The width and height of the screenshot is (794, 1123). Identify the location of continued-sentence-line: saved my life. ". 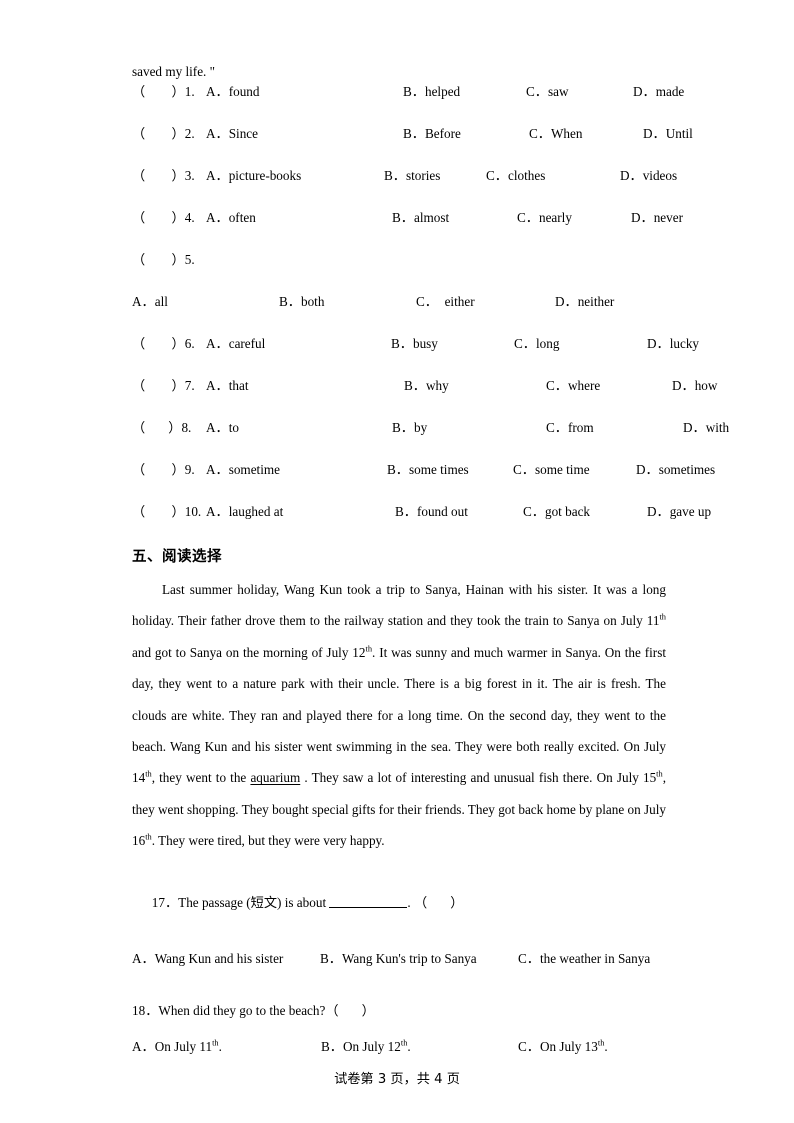
(174, 71).